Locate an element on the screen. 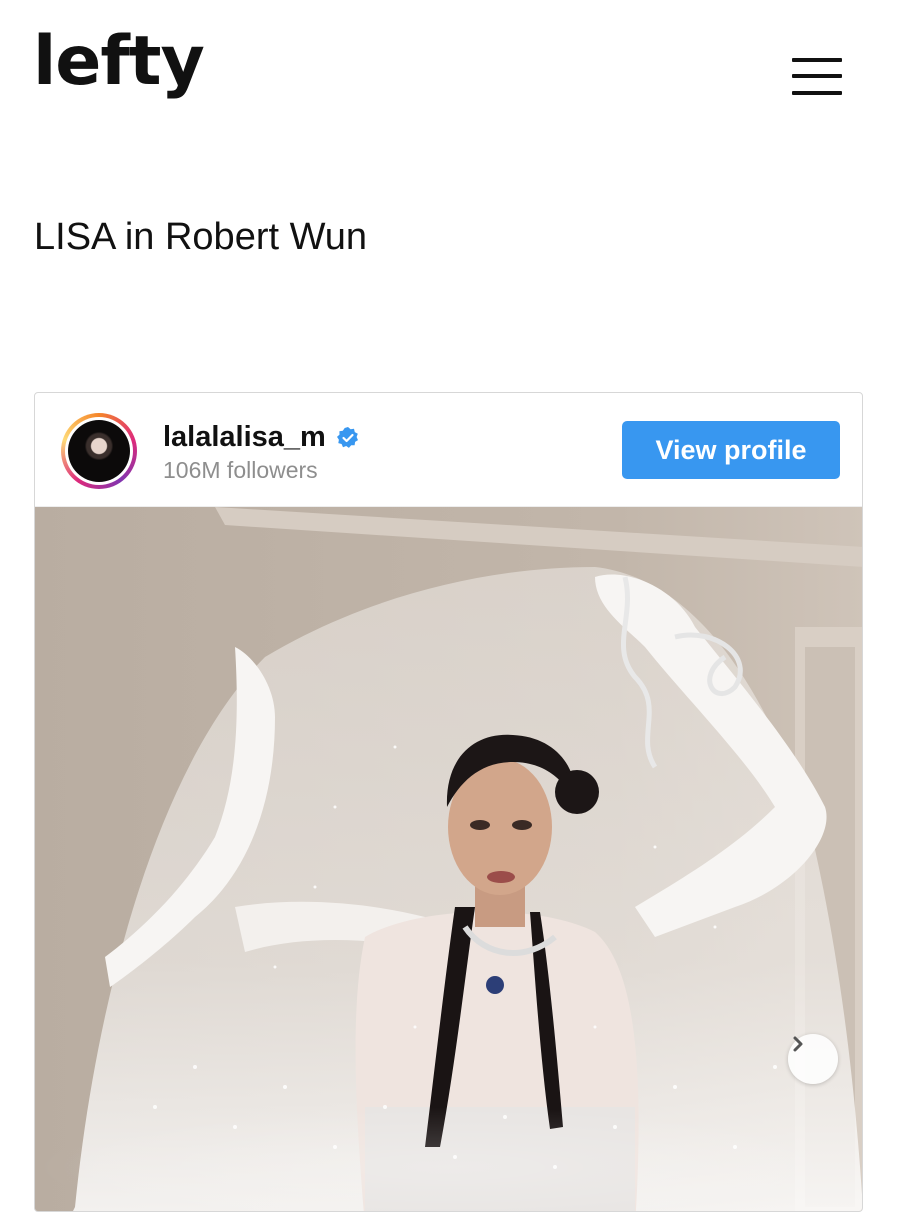 Image resolution: width=901 pixels, height=1212 pixels. username-row: lalalalisa_m is located at coordinates (261, 437).